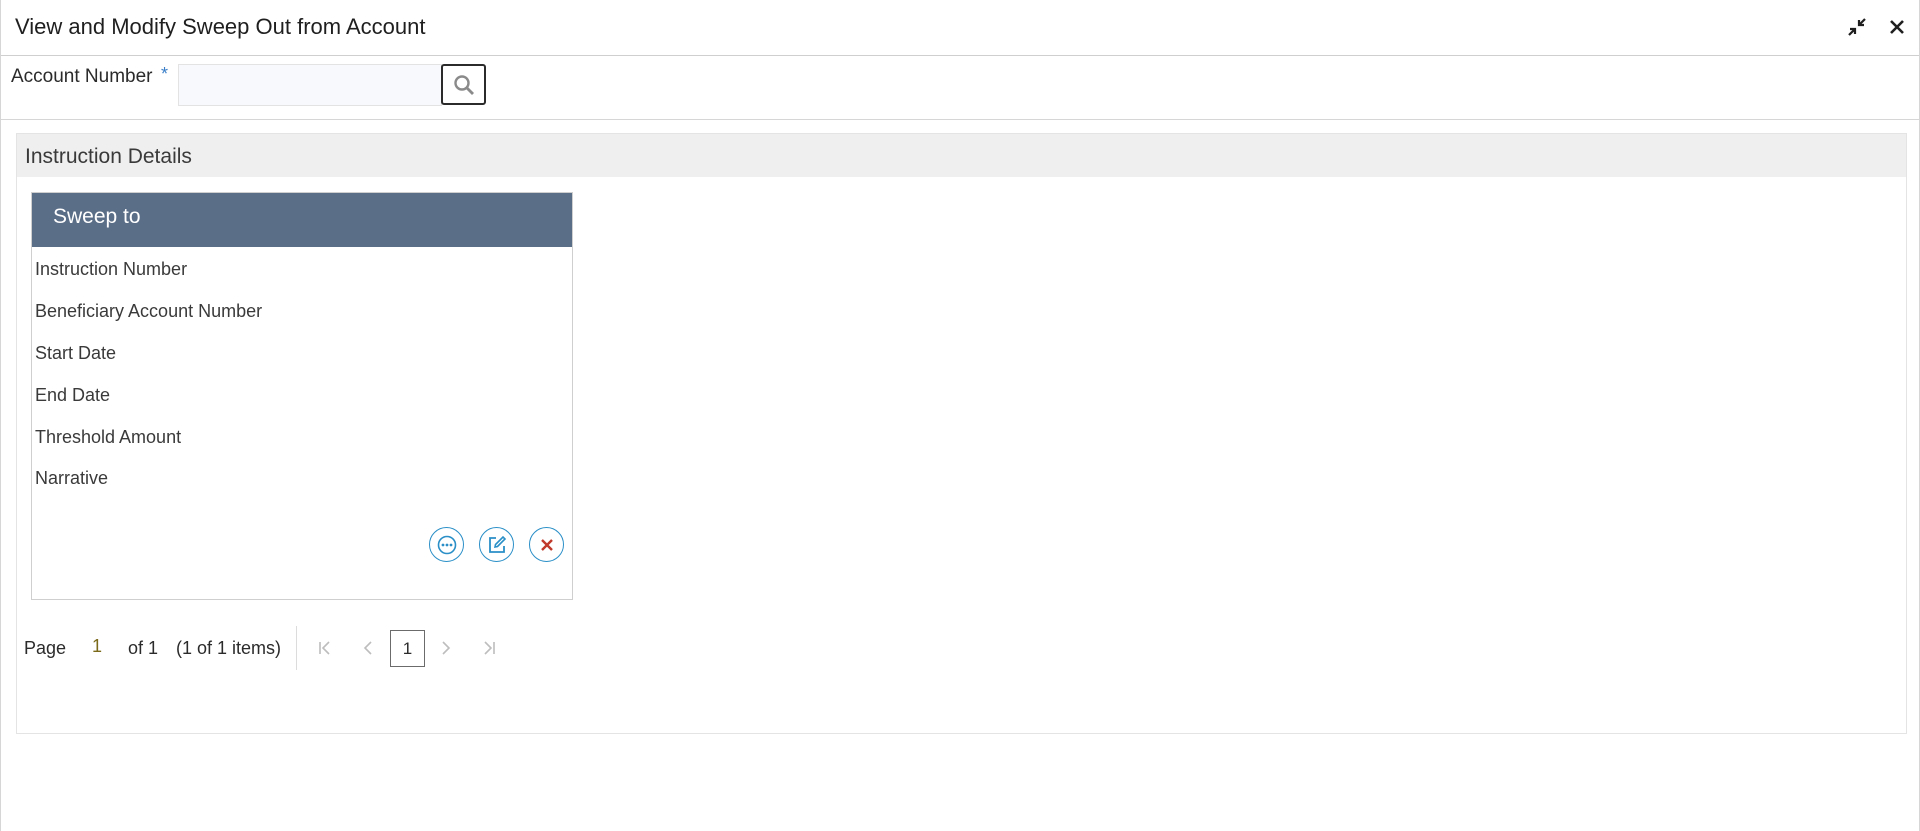 The height and width of the screenshot is (831, 1920). I want to click on section-title: Instruction Details, so click(108, 156).